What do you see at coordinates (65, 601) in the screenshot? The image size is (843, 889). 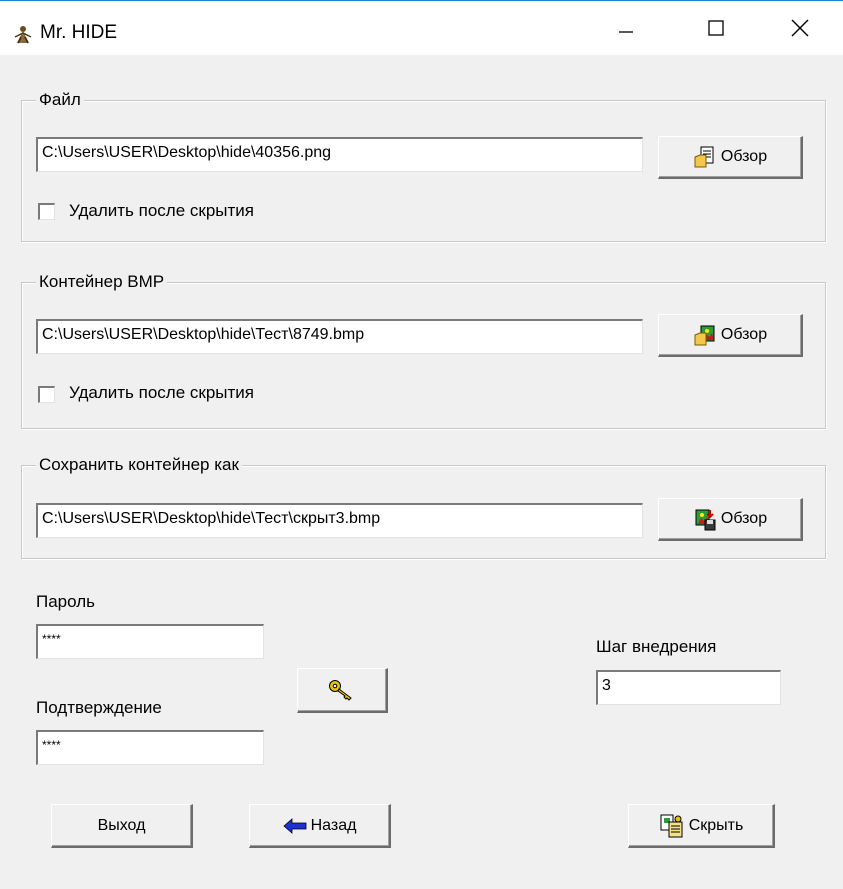 I see `password-label: Пароль` at bounding box center [65, 601].